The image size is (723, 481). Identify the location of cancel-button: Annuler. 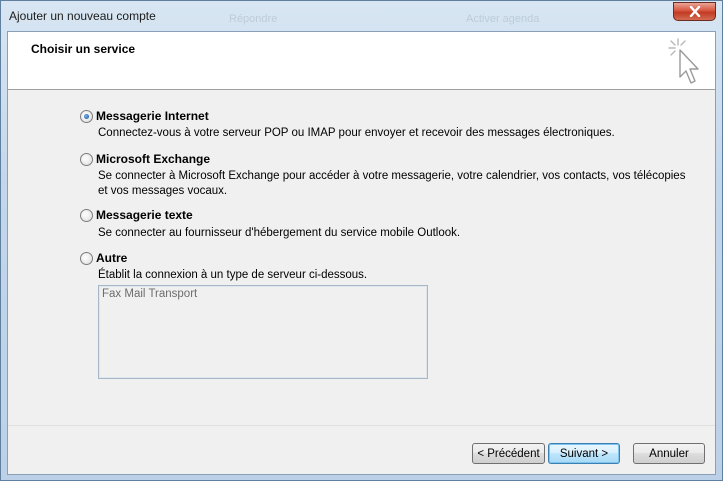
(669, 453).